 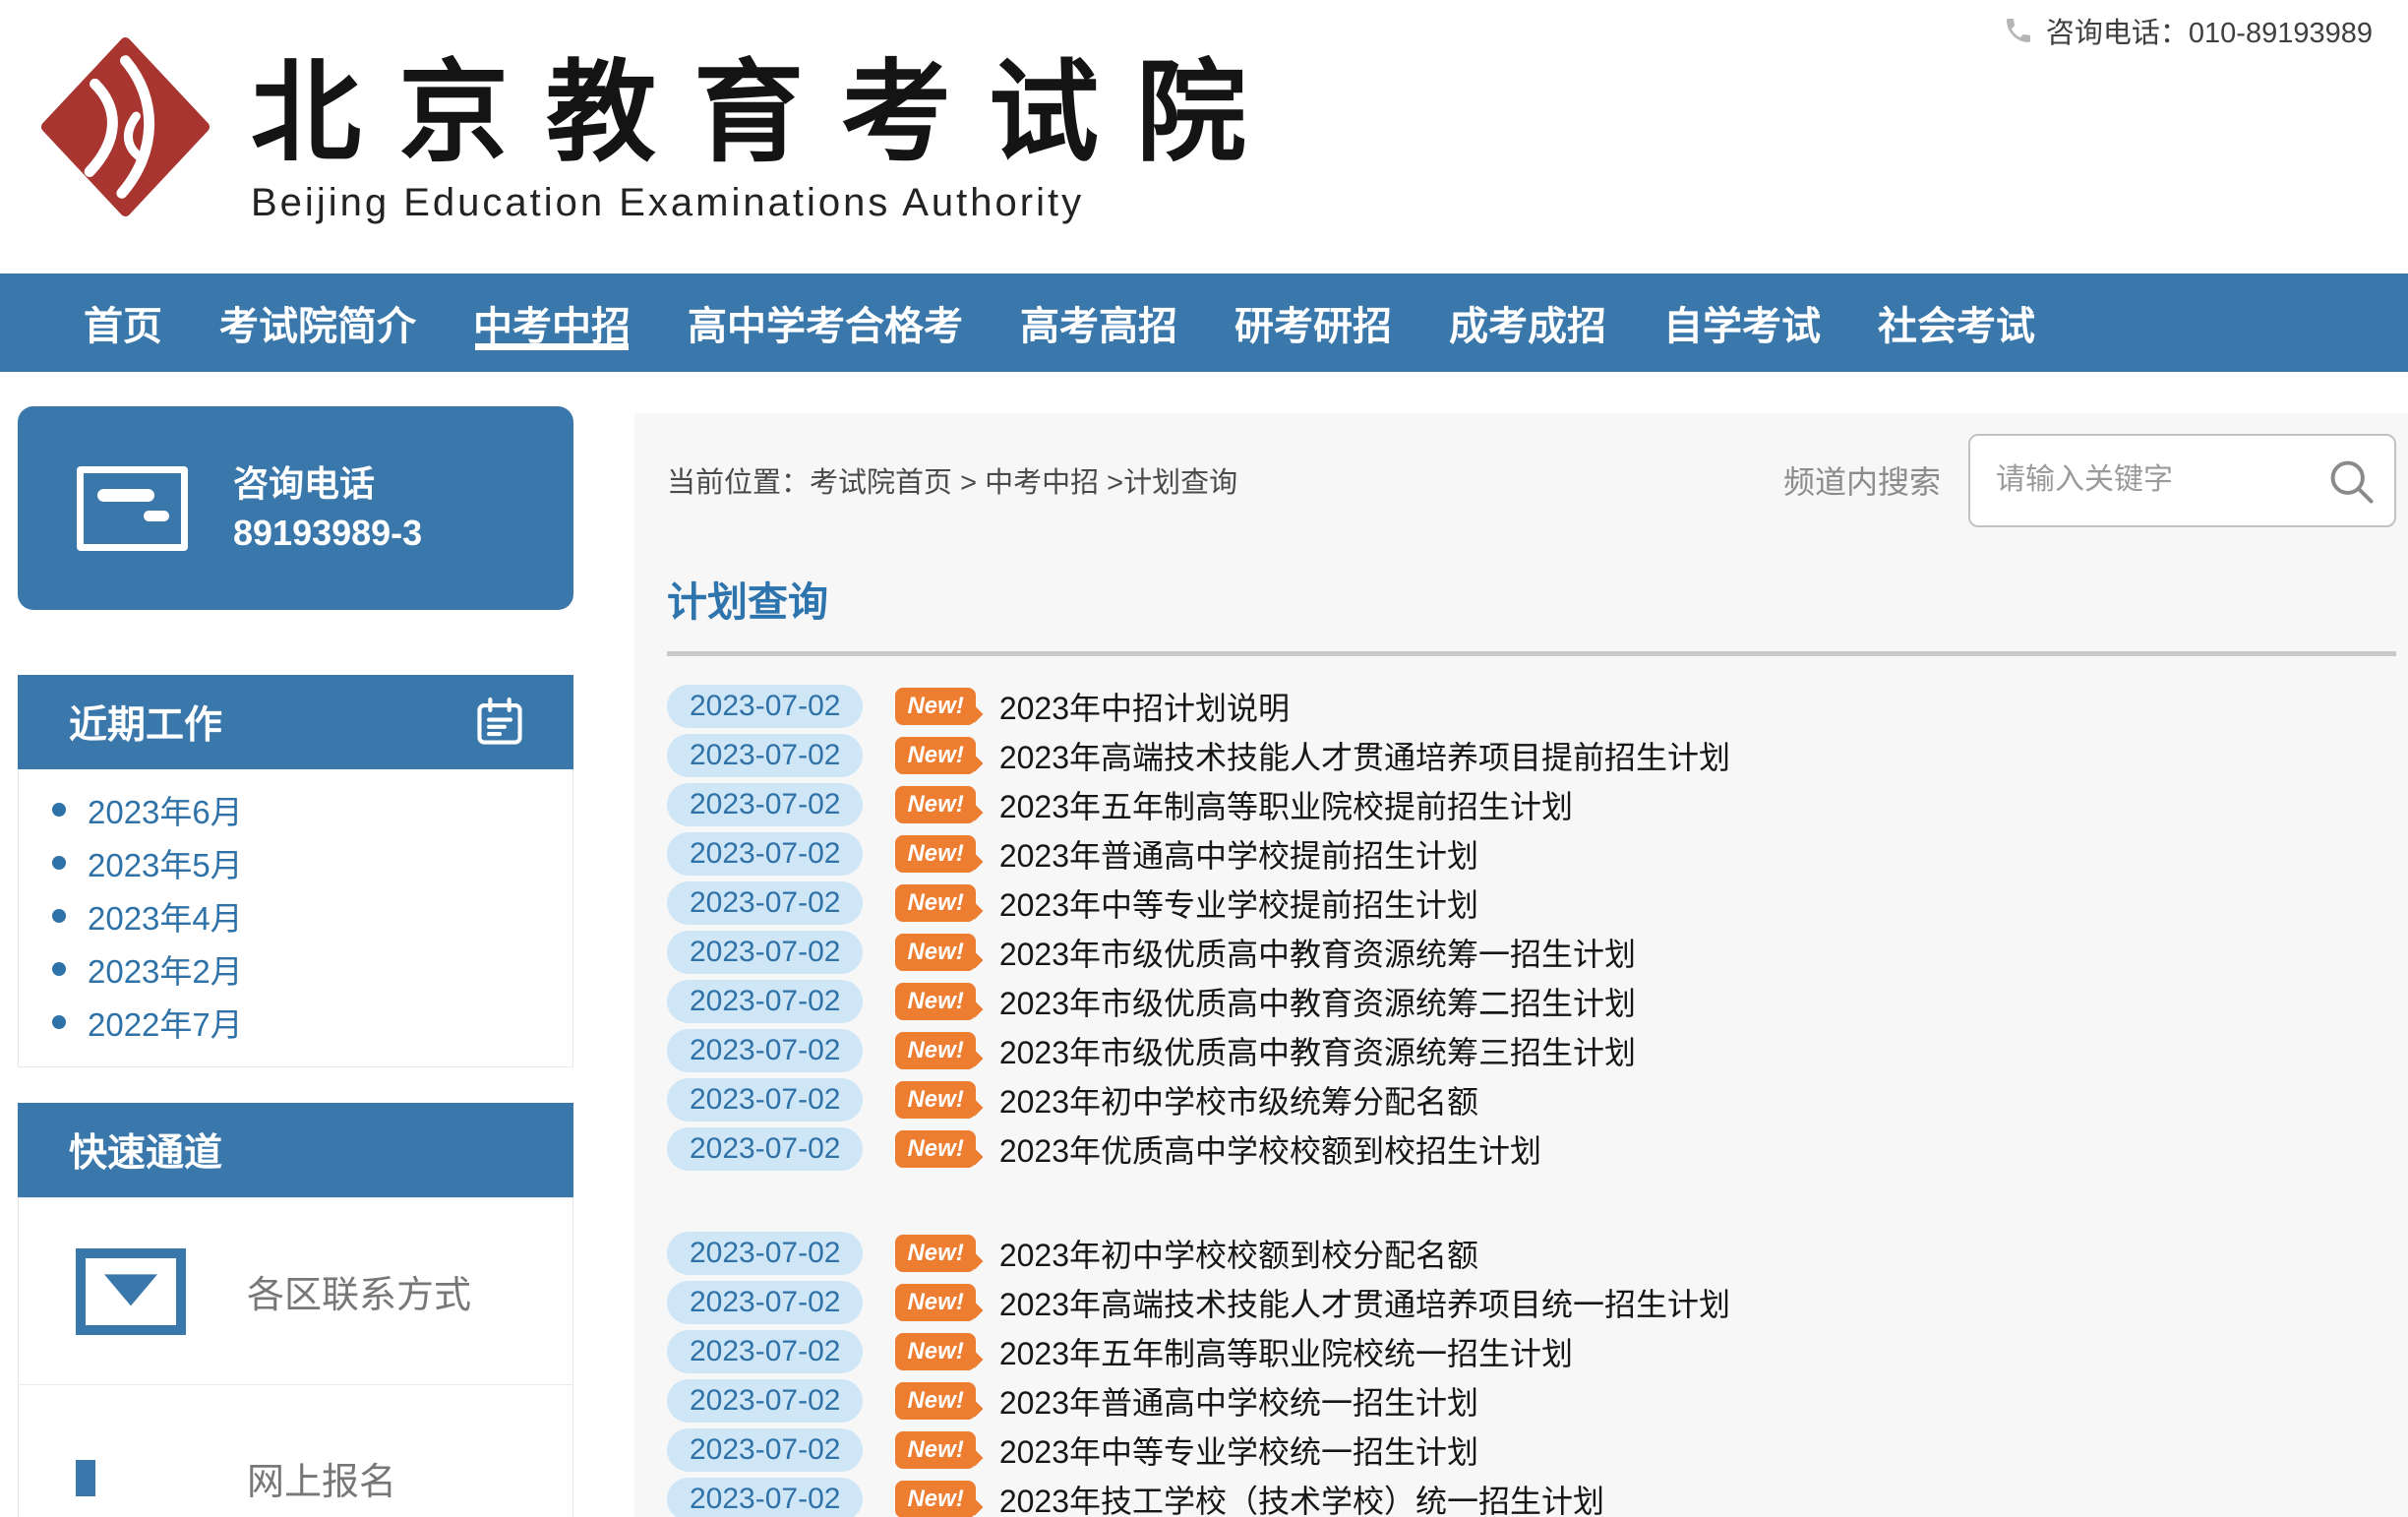 What do you see at coordinates (295, 862) in the screenshot?
I see `recent-work-item: 2023年5月` at bounding box center [295, 862].